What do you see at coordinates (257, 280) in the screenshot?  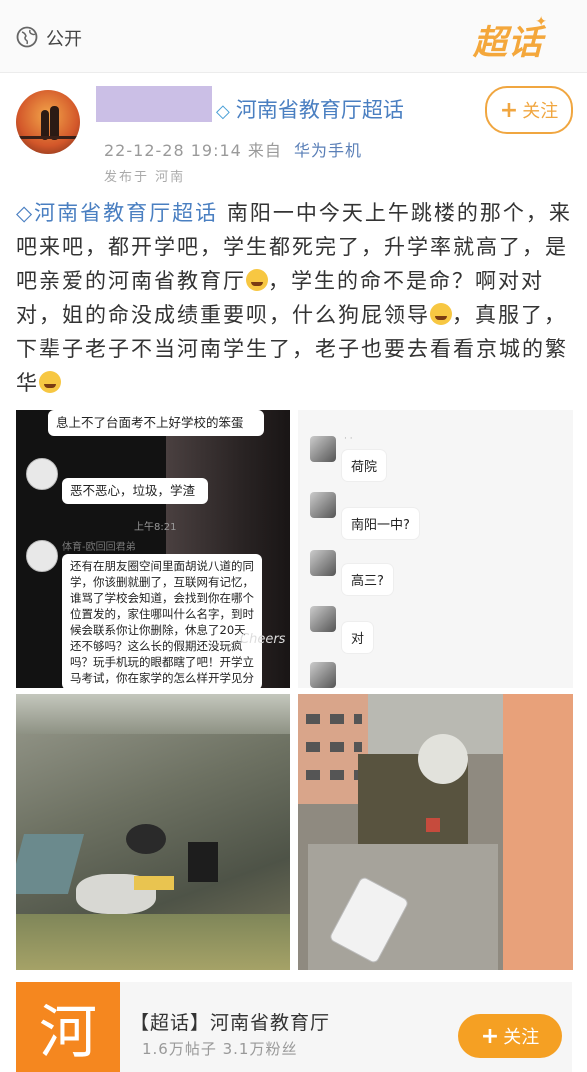 I see `kiss-emoji-icon` at bounding box center [257, 280].